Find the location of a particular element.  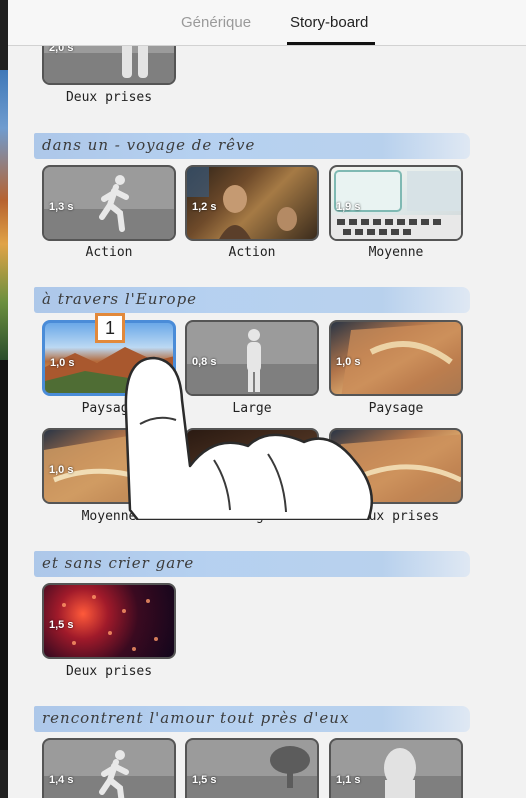

tab-storyboard: Story-board is located at coordinates (329, 22).